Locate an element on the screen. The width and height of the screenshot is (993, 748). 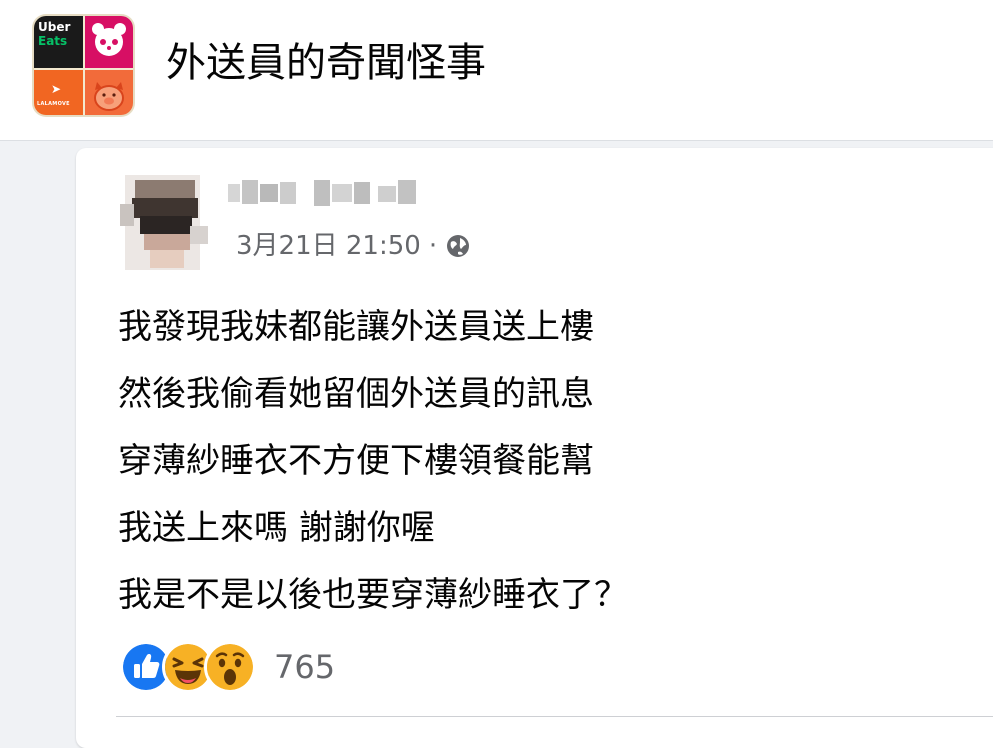
uber-eats-logo-tile: Uber Eats is located at coordinates (58, 42).